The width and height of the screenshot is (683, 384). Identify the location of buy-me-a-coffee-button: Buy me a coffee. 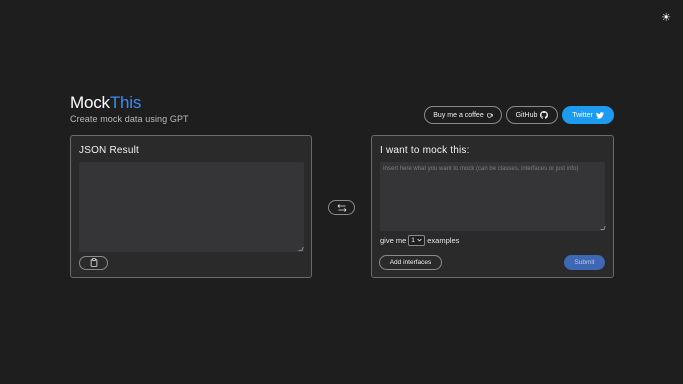
(463, 115).